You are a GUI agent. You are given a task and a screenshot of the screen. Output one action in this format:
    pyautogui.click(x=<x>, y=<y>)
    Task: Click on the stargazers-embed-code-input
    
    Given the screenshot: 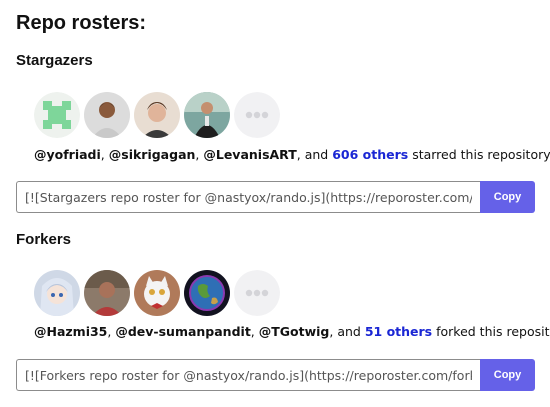 What is the action you would take?
    pyautogui.click(x=248, y=197)
    